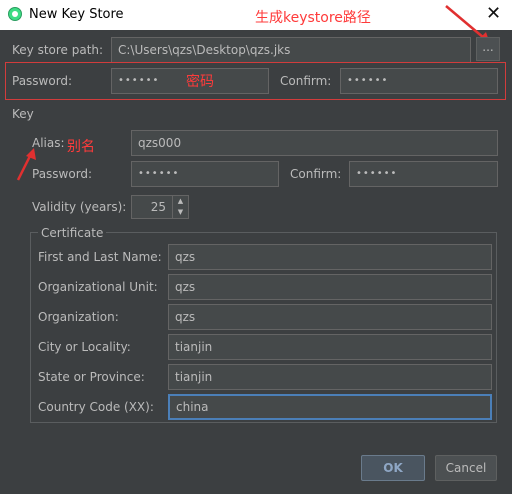  Describe the element at coordinates (96, 407) in the screenshot. I see `cert-country-label: Country Code (XX):` at that location.